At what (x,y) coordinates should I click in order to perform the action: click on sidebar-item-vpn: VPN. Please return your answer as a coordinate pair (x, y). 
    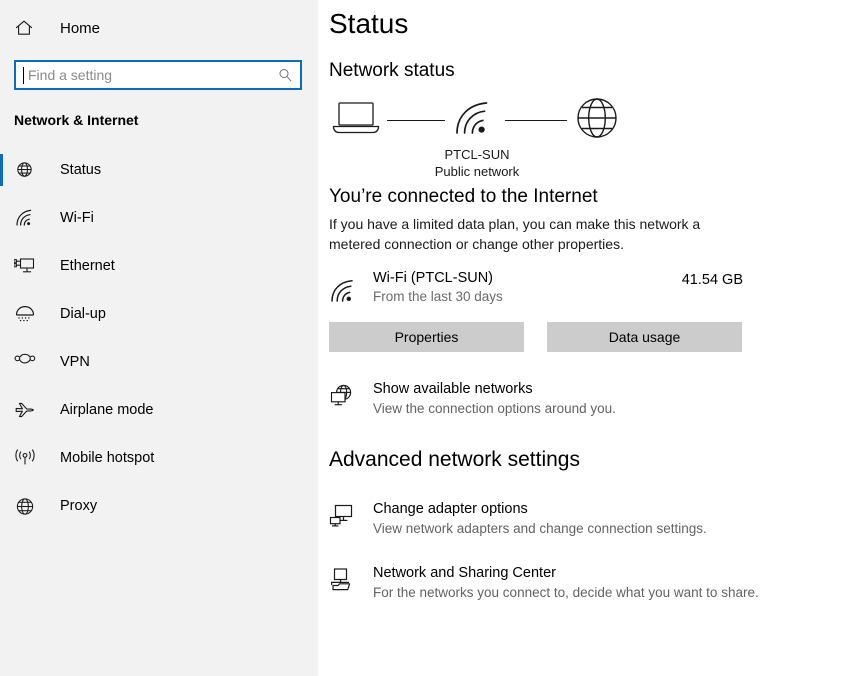
    Looking at the image, I should click on (159, 362).